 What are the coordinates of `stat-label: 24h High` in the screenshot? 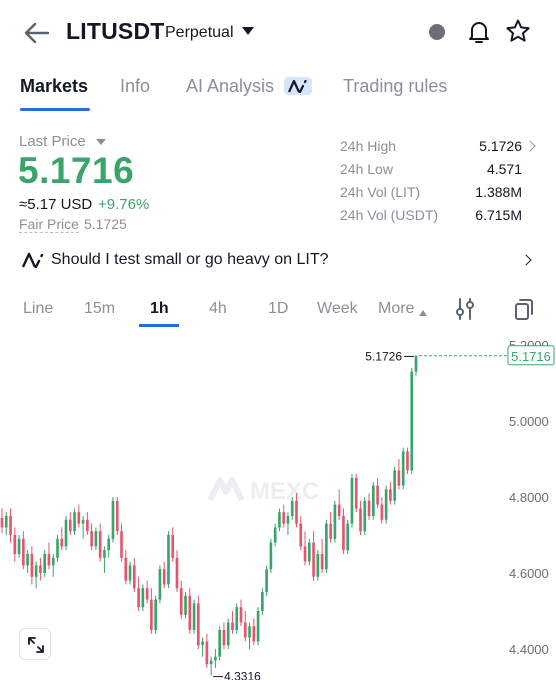 It's located at (368, 146).